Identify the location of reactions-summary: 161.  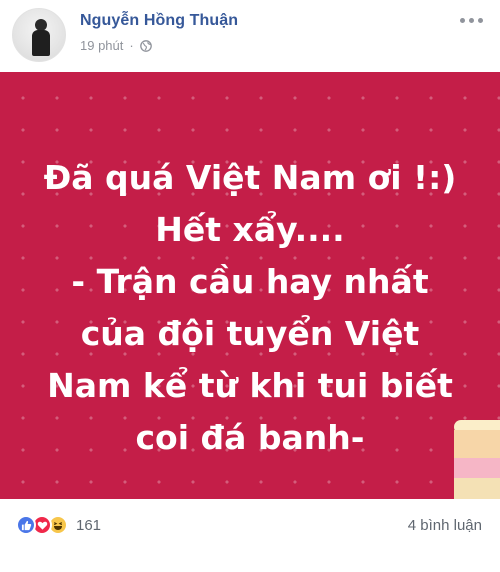
(58, 525).